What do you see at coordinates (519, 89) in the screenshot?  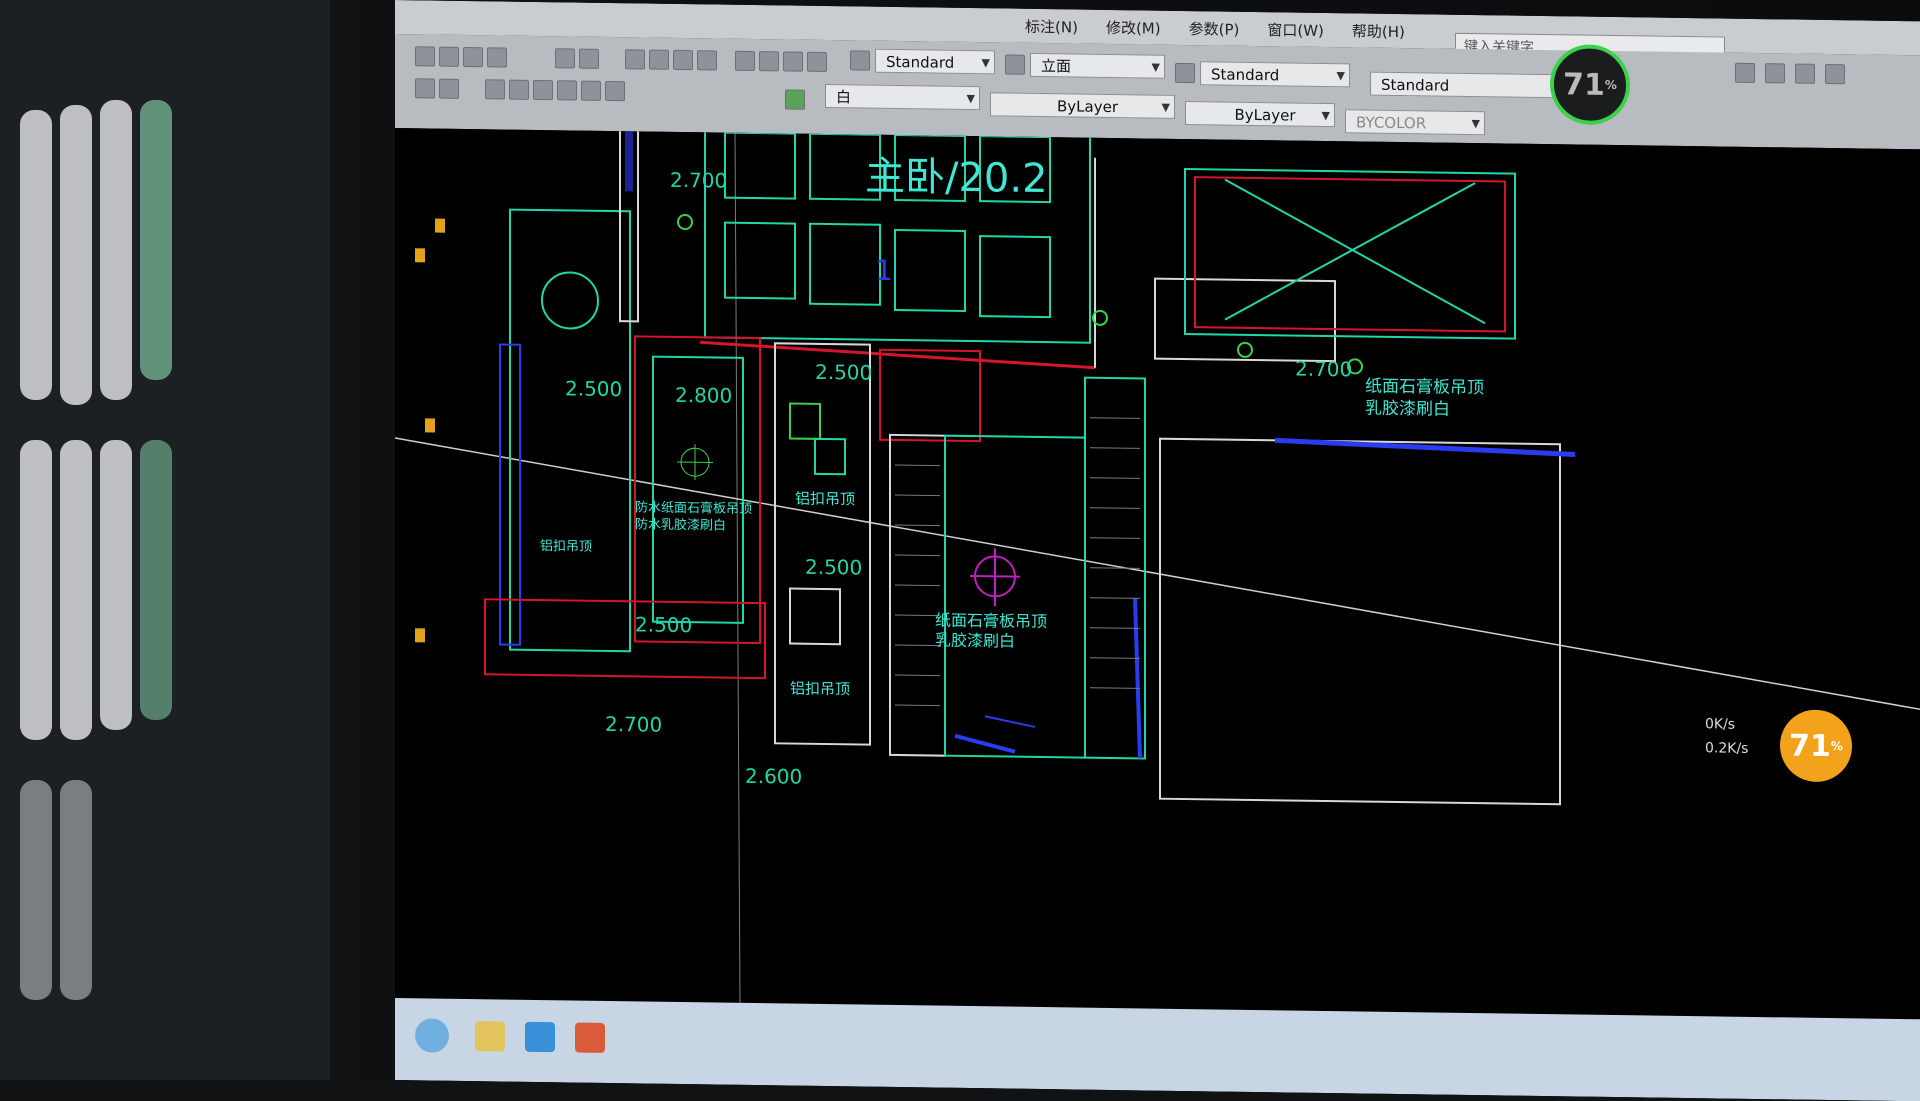 I see `zoom-in-icon` at bounding box center [519, 89].